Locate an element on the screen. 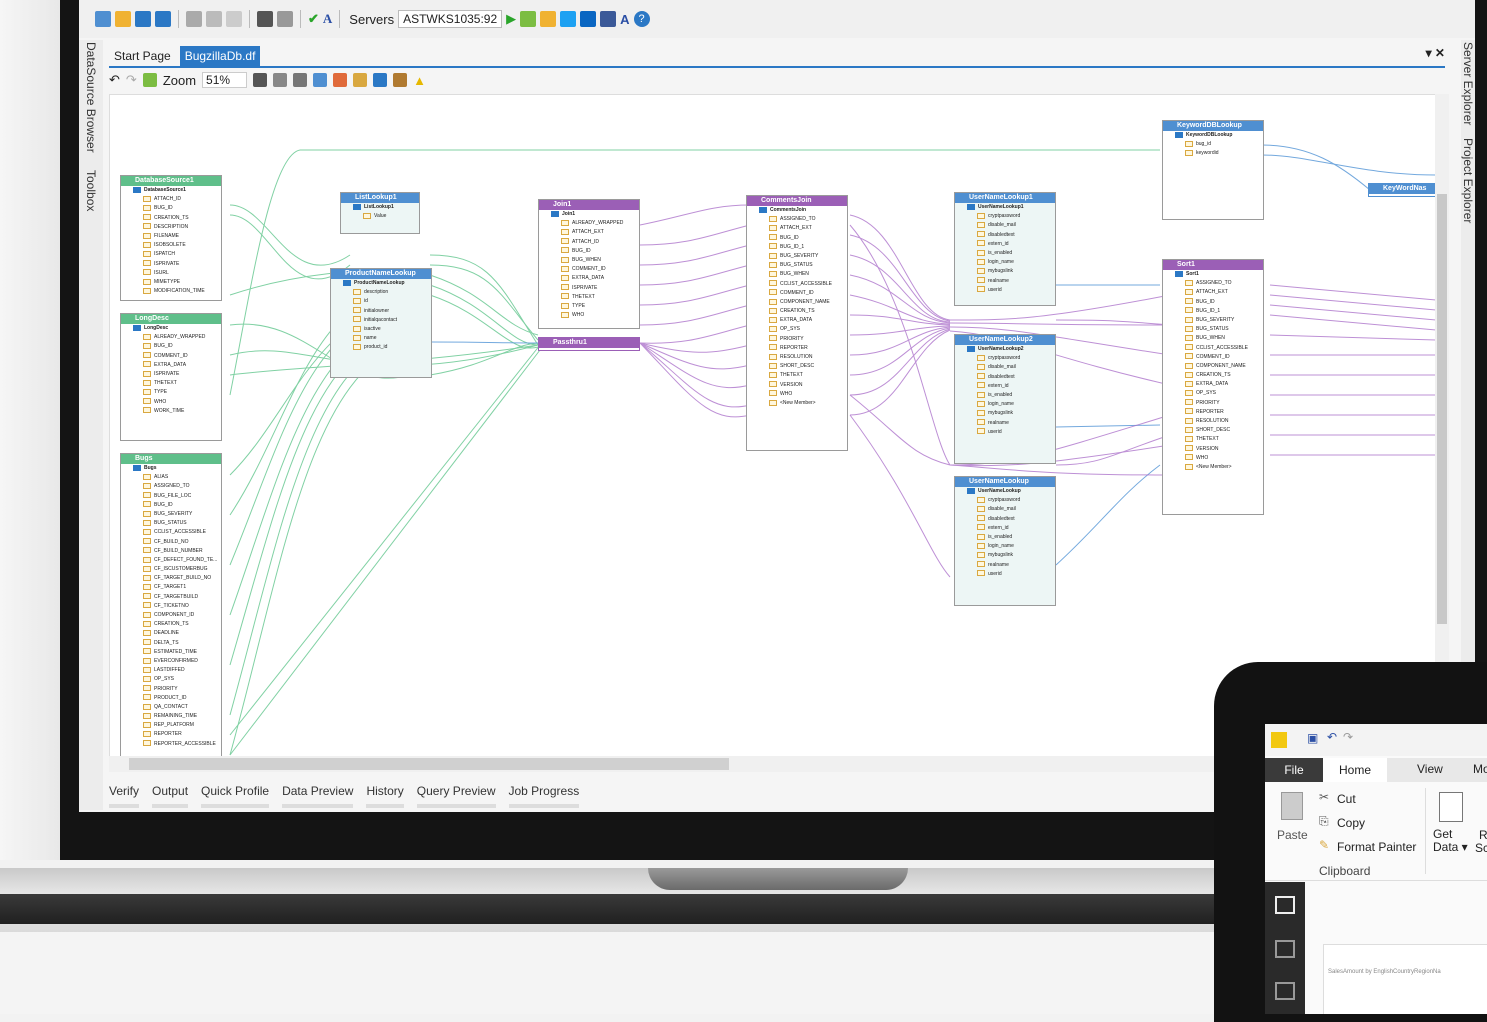 The width and height of the screenshot is (1487, 1022). field: BUG_SEVERITY is located at coordinates (1213, 320).